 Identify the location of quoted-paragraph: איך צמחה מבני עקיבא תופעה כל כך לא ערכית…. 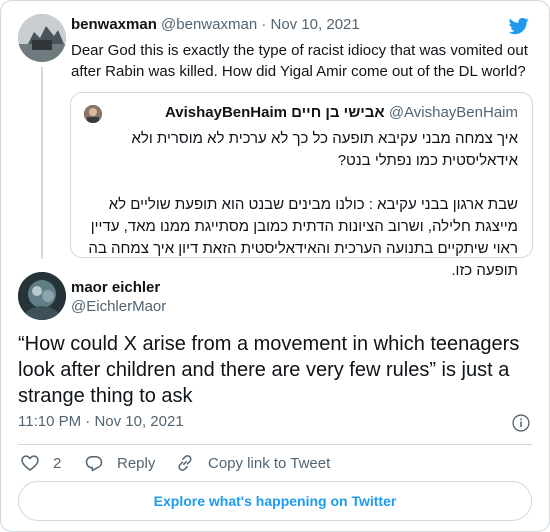
(325, 149).